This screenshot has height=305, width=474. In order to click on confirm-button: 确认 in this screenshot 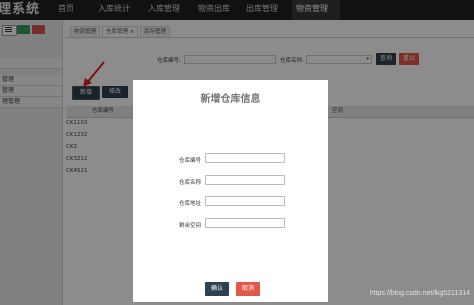, I will do `click(217, 289)`.